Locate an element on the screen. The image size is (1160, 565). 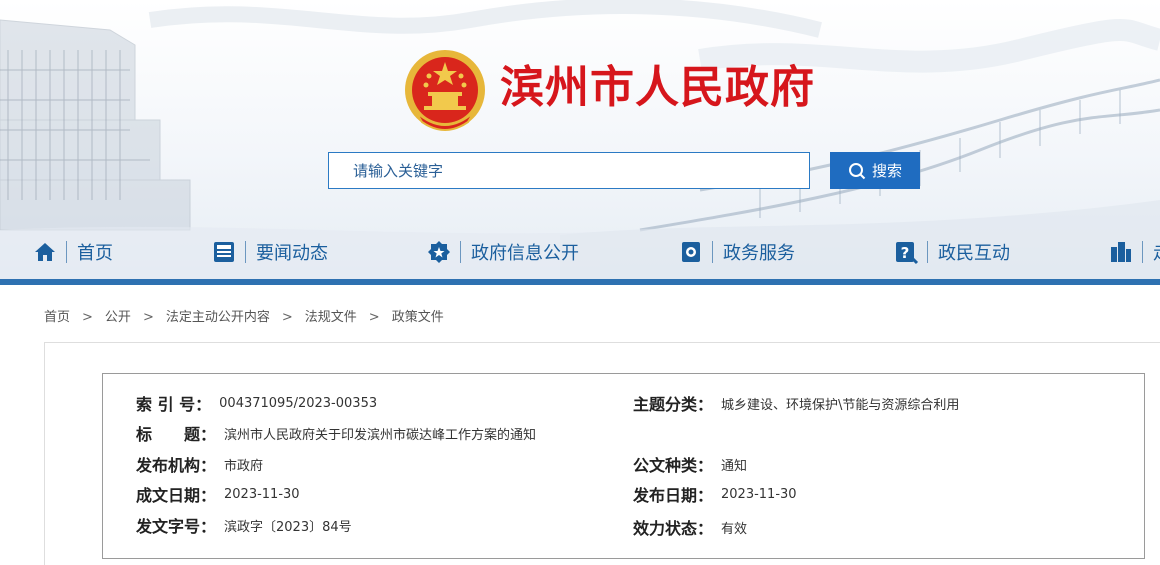
nav-item-label: 要闻动态 is located at coordinates (292, 253).